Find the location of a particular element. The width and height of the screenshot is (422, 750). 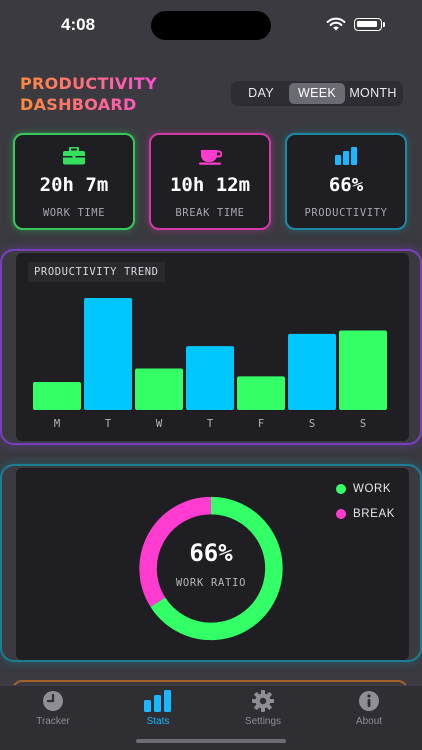

legend-work: WORK is located at coordinates (363, 489).